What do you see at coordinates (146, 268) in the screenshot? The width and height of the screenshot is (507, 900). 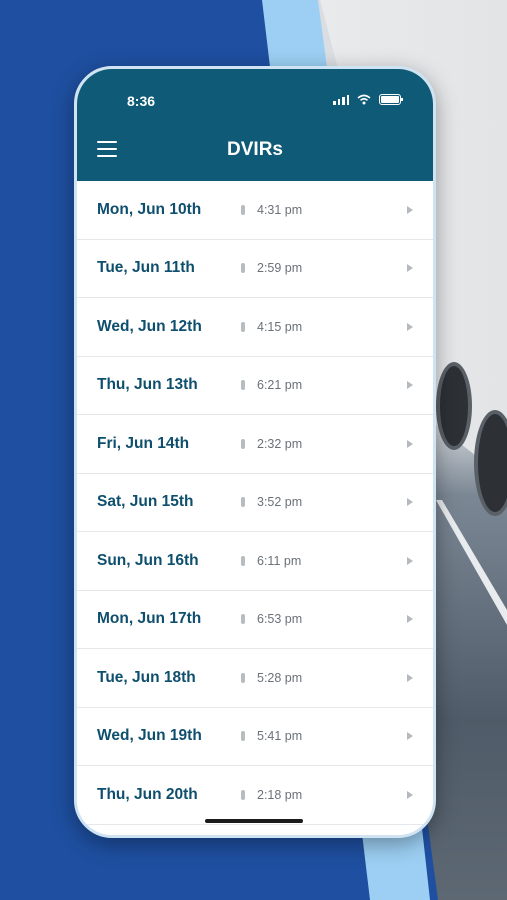 I see `list-item-date: Tue, Jun 11th` at bounding box center [146, 268].